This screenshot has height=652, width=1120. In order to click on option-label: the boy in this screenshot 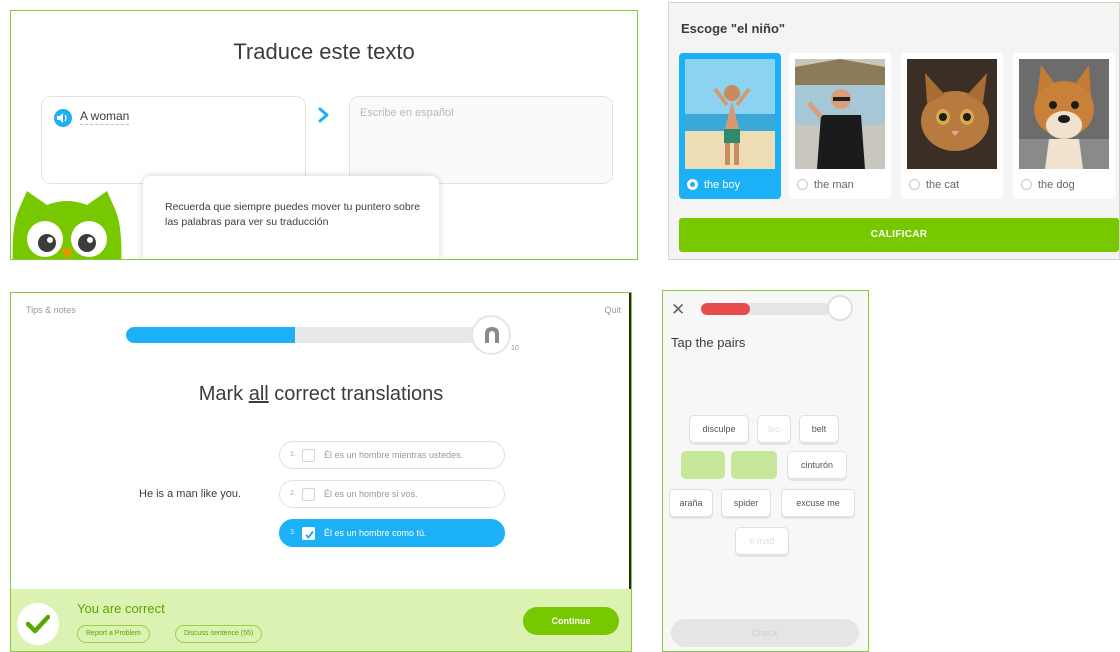, I will do `click(722, 185)`.